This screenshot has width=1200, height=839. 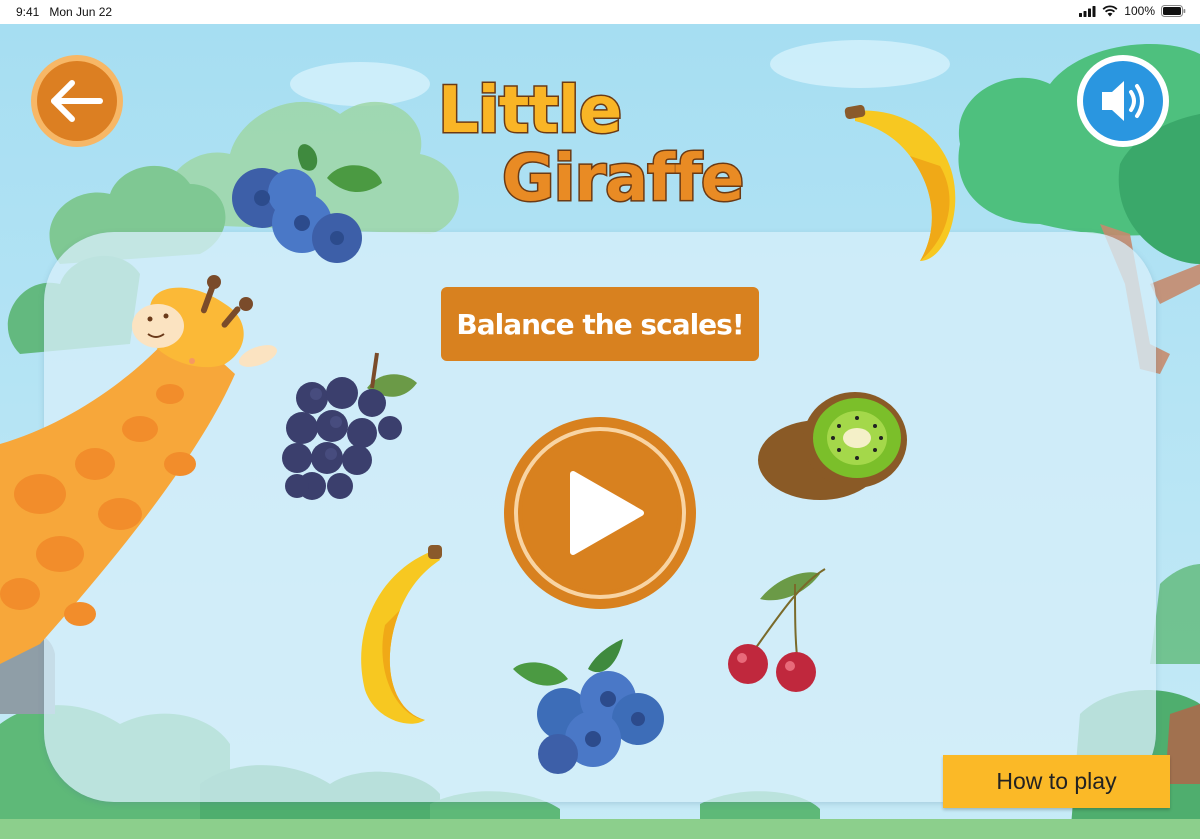 I want to click on back-button, so click(x=77, y=101).